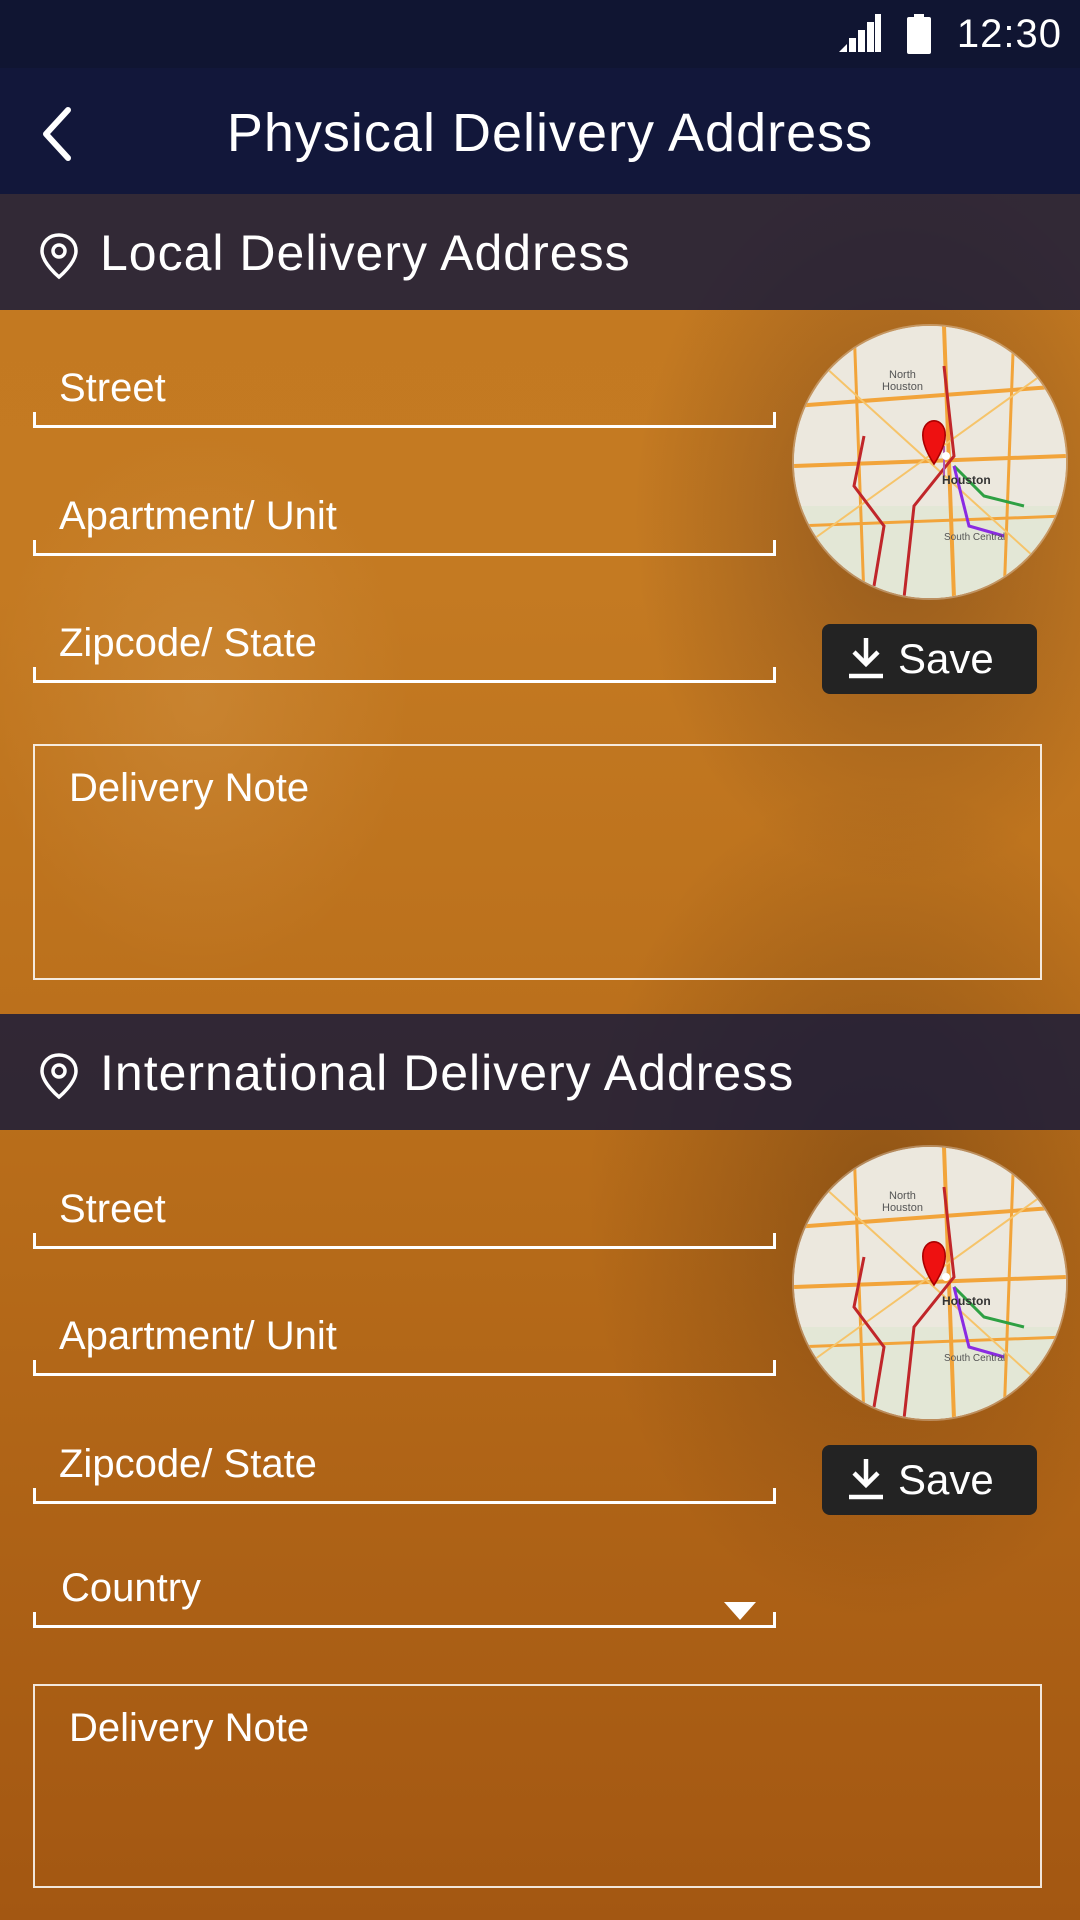 This screenshot has width=1080, height=1920. I want to click on intl-zipcode-input: Zipcode/ State, so click(404, 1468).